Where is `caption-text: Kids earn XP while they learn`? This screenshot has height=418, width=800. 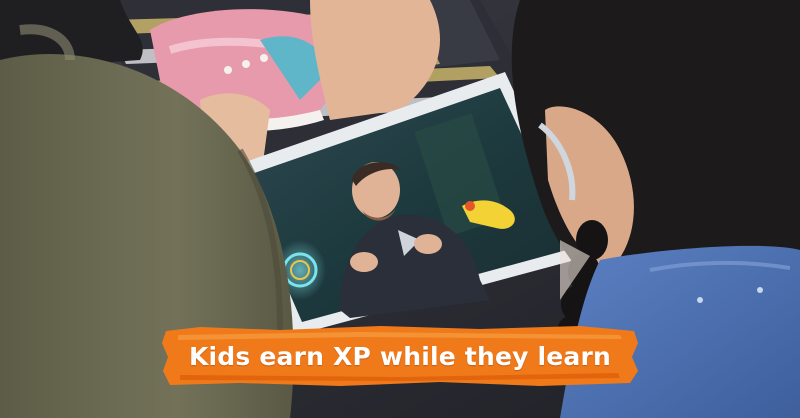 caption-text: Kids earn XP while they learn is located at coordinates (400, 356).